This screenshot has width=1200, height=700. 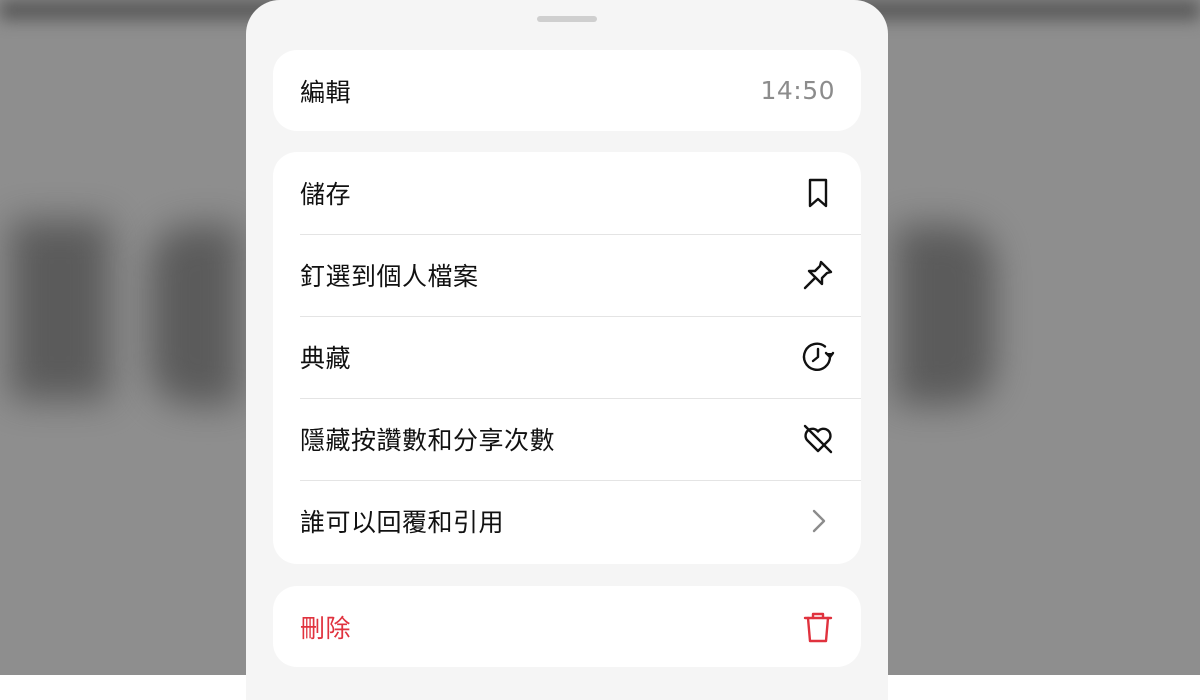 What do you see at coordinates (326, 358) in the screenshot?
I see `menu-item-label: 典藏` at bounding box center [326, 358].